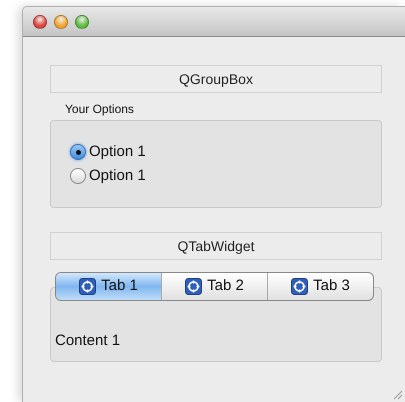 This screenshot has width=405, height=402. Describe the element at coordinates (215, 286) in the screenshot. I see `tab: Tab 2` at that location.